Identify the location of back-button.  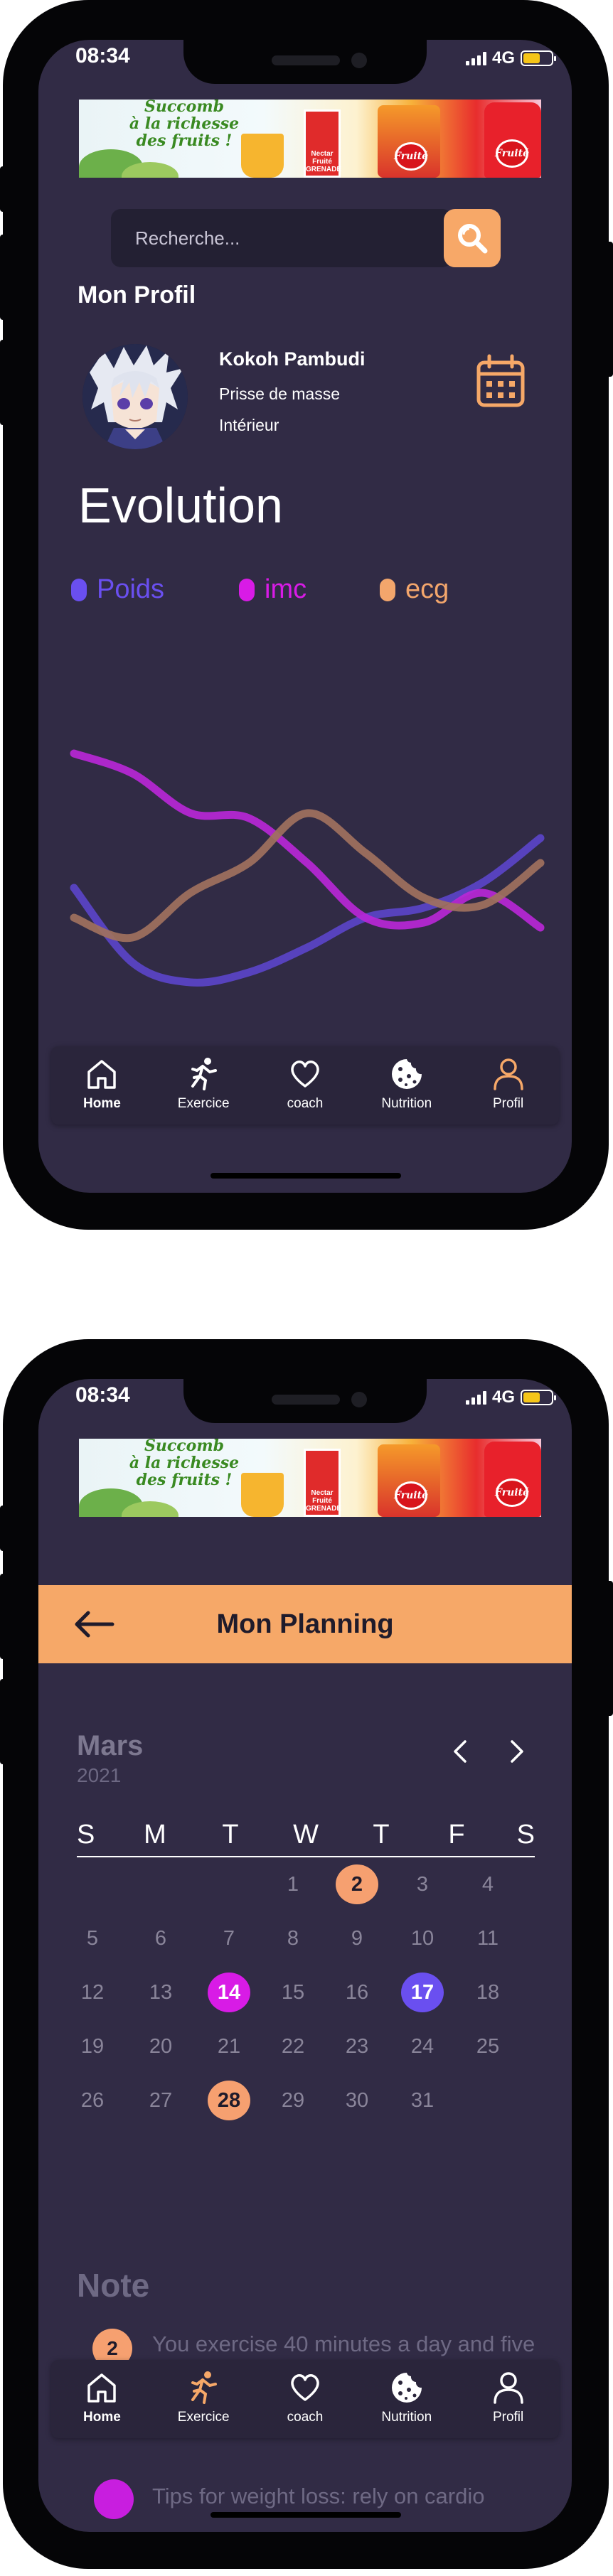
(94, 1624).